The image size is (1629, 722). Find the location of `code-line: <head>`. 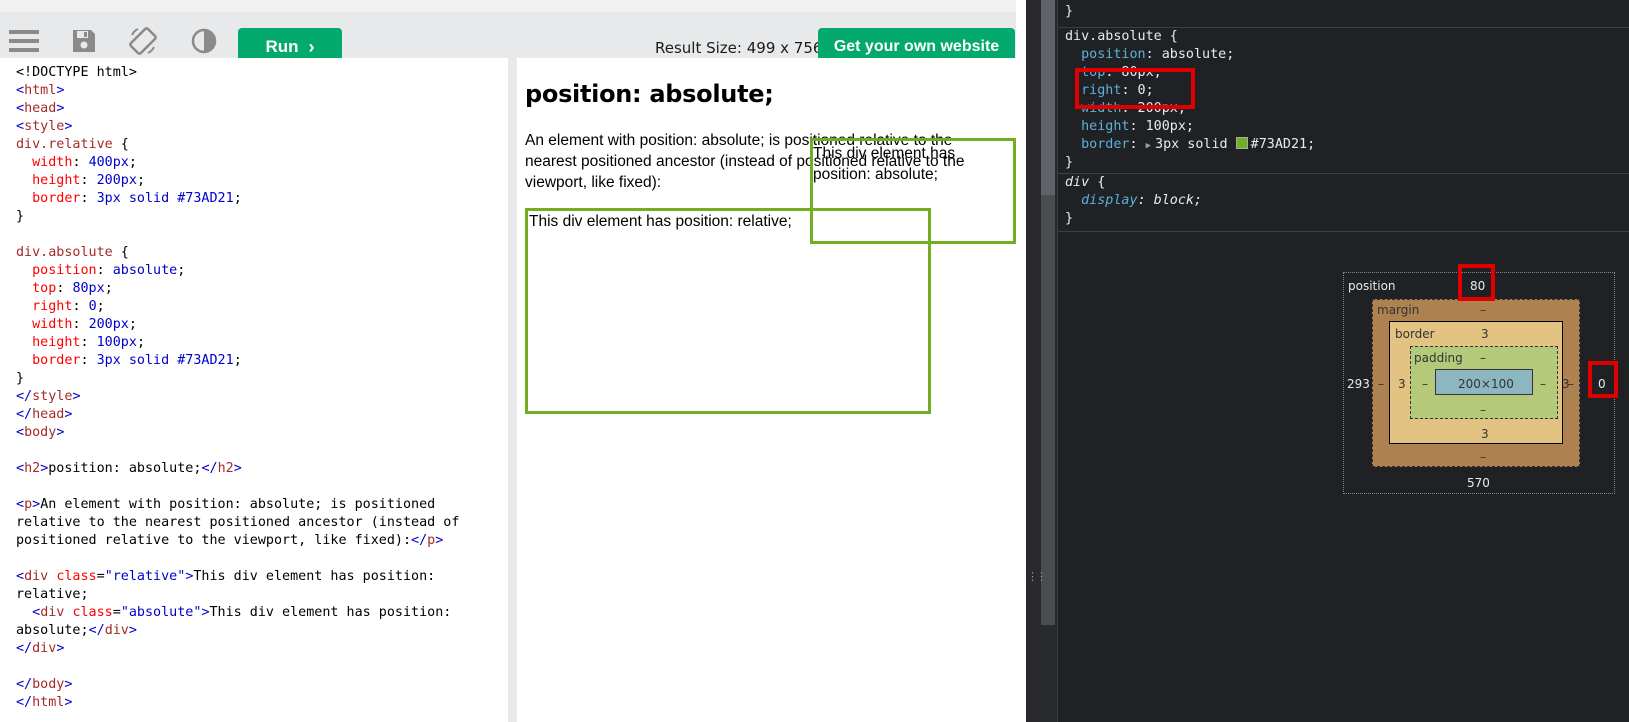

code-line: <head> is located at coordinates (237, 109).